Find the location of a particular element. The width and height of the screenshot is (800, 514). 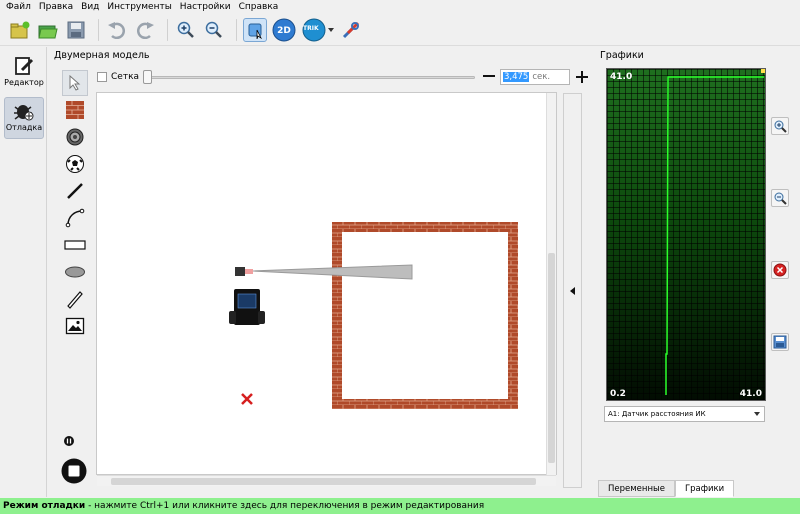

pointer-icon is located at coordinates (75, 83).